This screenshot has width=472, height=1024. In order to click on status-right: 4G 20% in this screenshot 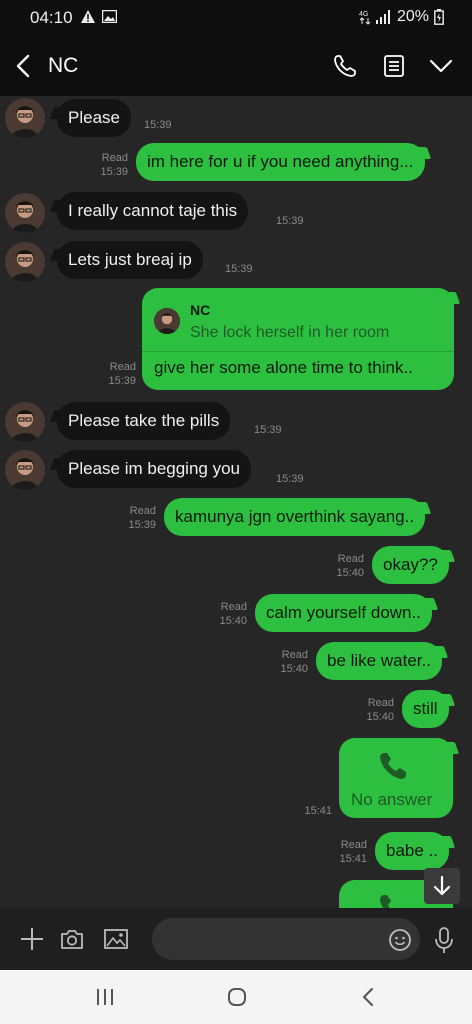, I will do `click(401, 17)`.